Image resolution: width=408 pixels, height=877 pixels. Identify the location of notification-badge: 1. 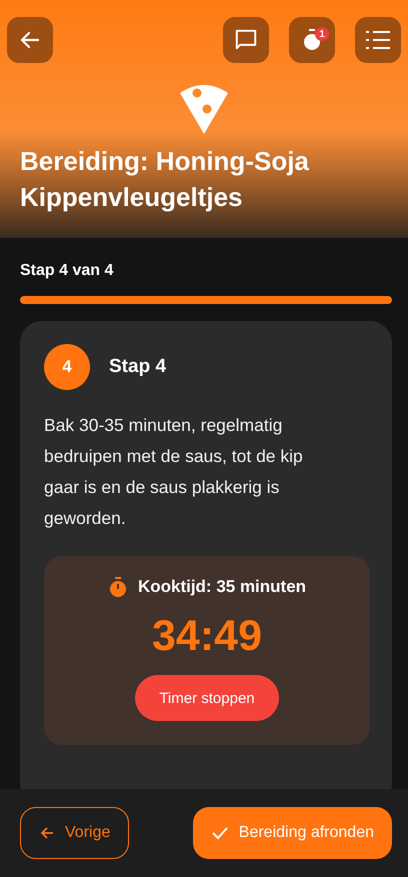
(322, 34).